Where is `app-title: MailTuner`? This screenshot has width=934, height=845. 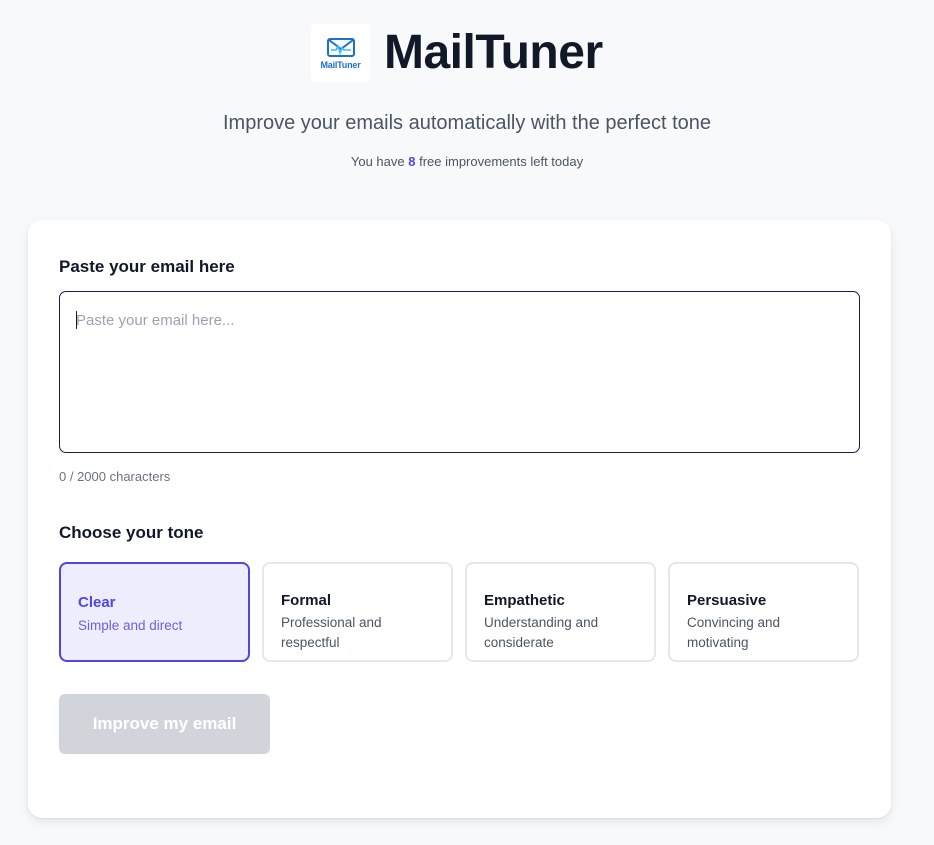
app-title: MailTuner is located at coordinates (493, 52).